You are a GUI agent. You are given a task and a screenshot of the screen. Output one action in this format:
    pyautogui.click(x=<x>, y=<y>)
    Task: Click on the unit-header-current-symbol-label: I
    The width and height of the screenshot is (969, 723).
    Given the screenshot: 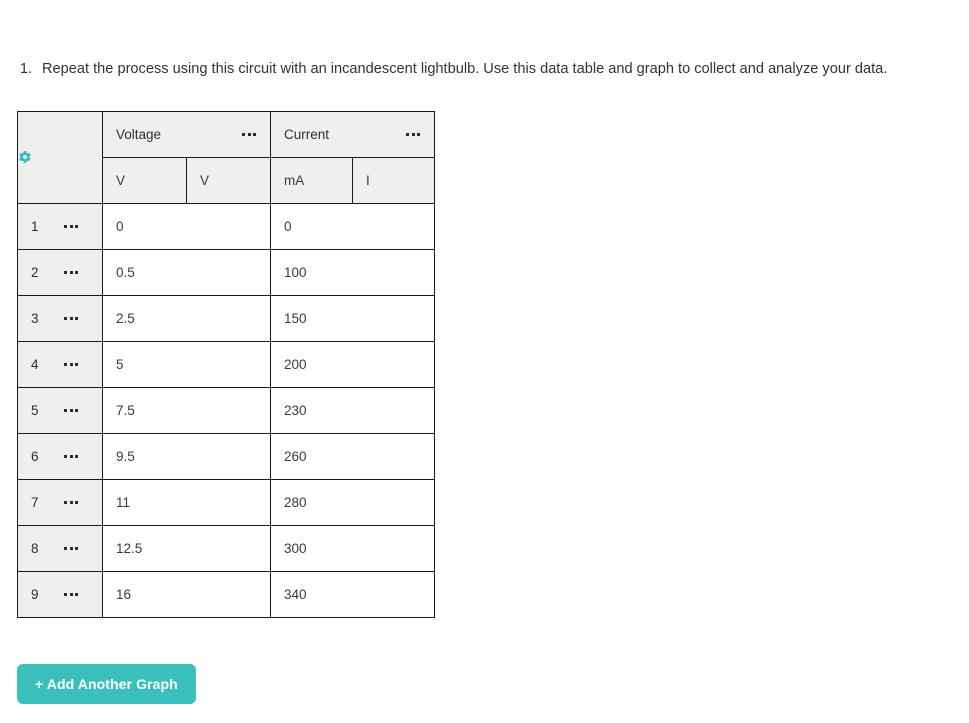 What is the action you would take?
    pyautogui.click(x=368, y=180)
    